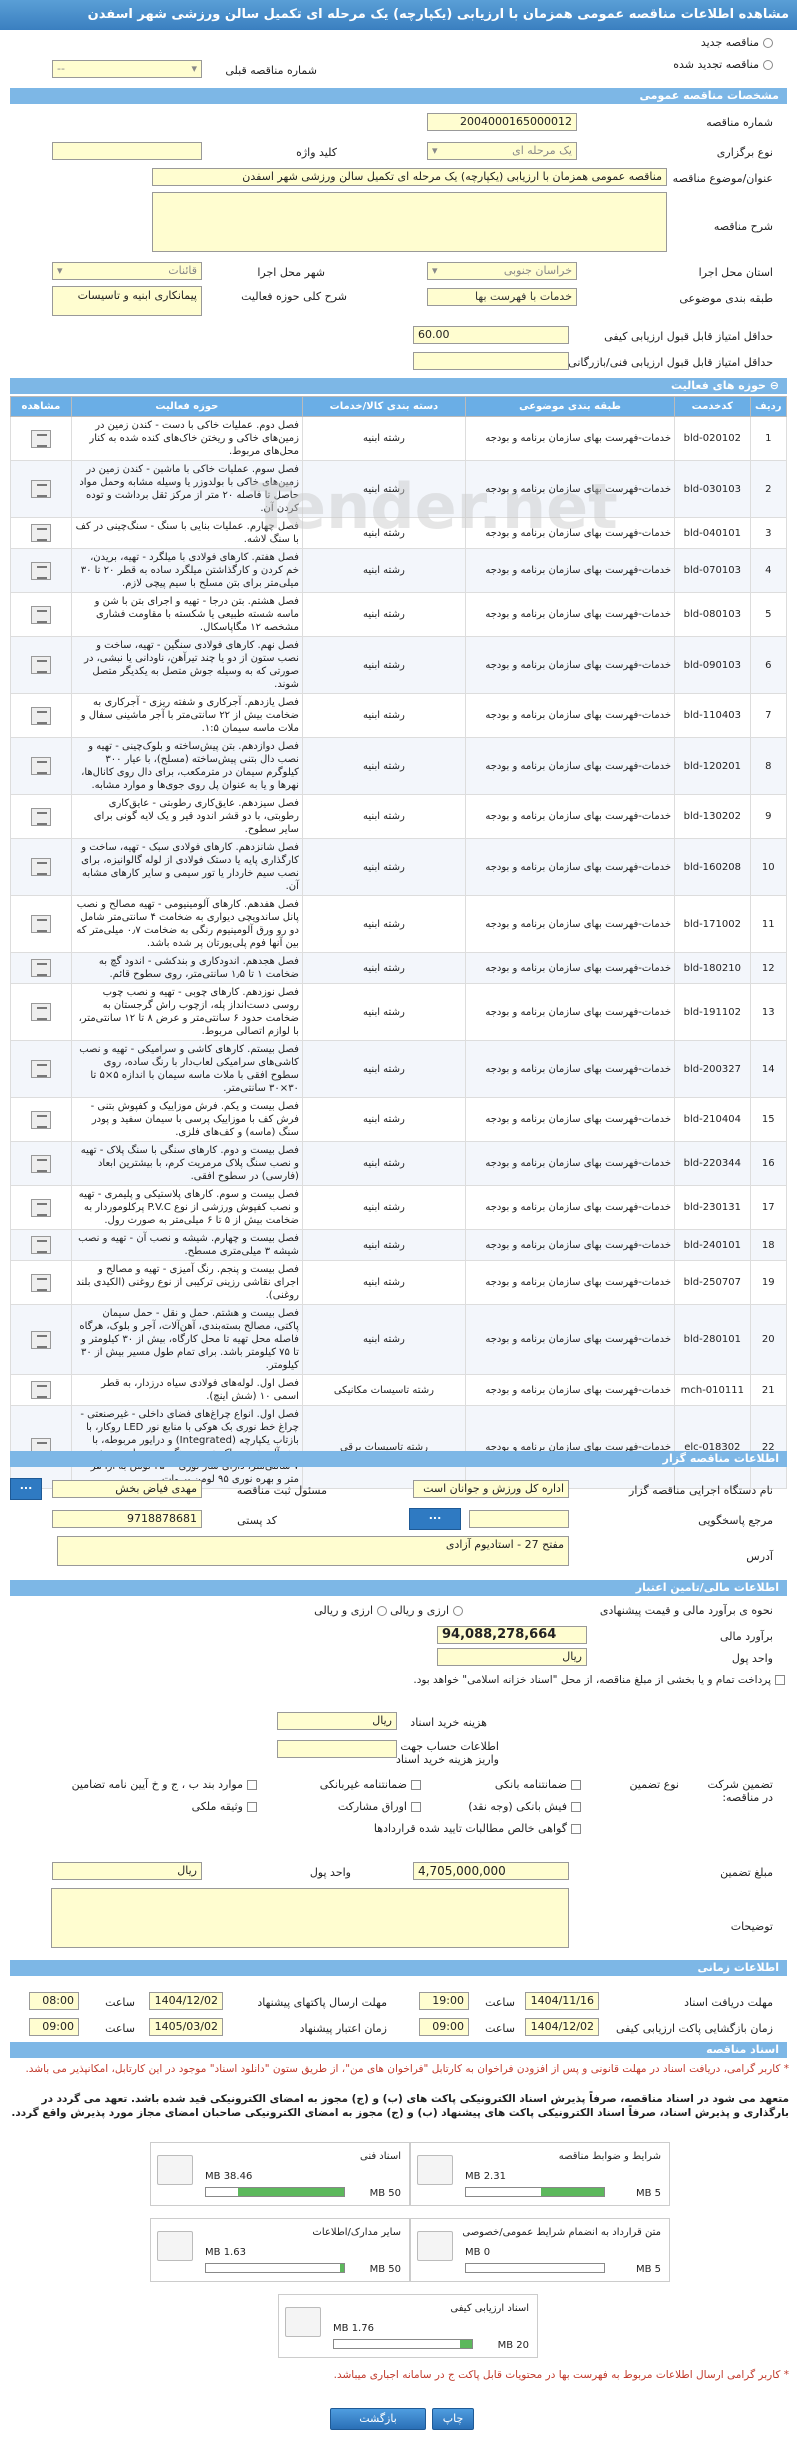 This screenshot has width=797, height=2442. What do you see at coordinates (370, 1784) in the screenshot?
I see `opt-nonbank-guarantee: ضمانتنامه غیربانکی` at bounding box center [370, 1784].